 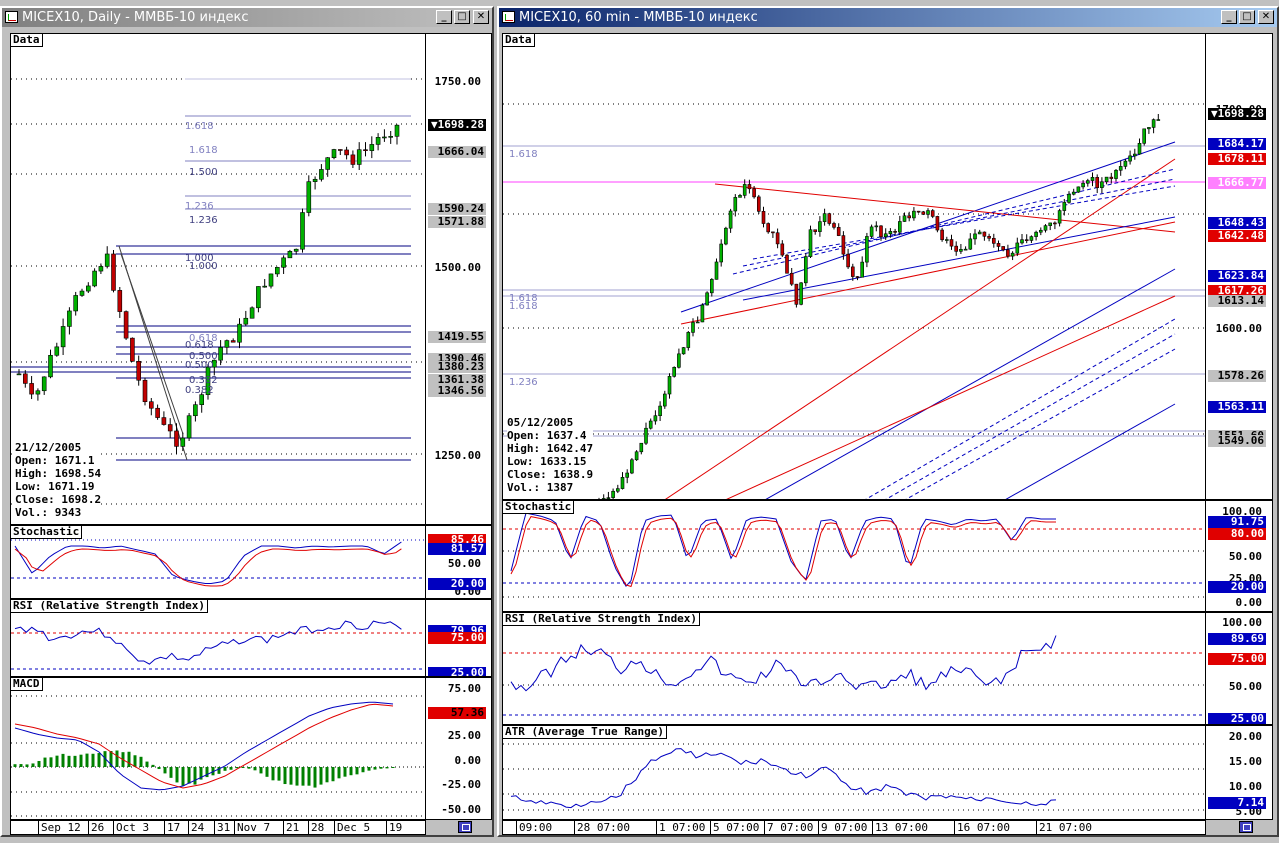 What do you see at coordinates (457, 267) in the screenshot?
I see `price-tick: 1500.00` at bounding box center [457, 267].